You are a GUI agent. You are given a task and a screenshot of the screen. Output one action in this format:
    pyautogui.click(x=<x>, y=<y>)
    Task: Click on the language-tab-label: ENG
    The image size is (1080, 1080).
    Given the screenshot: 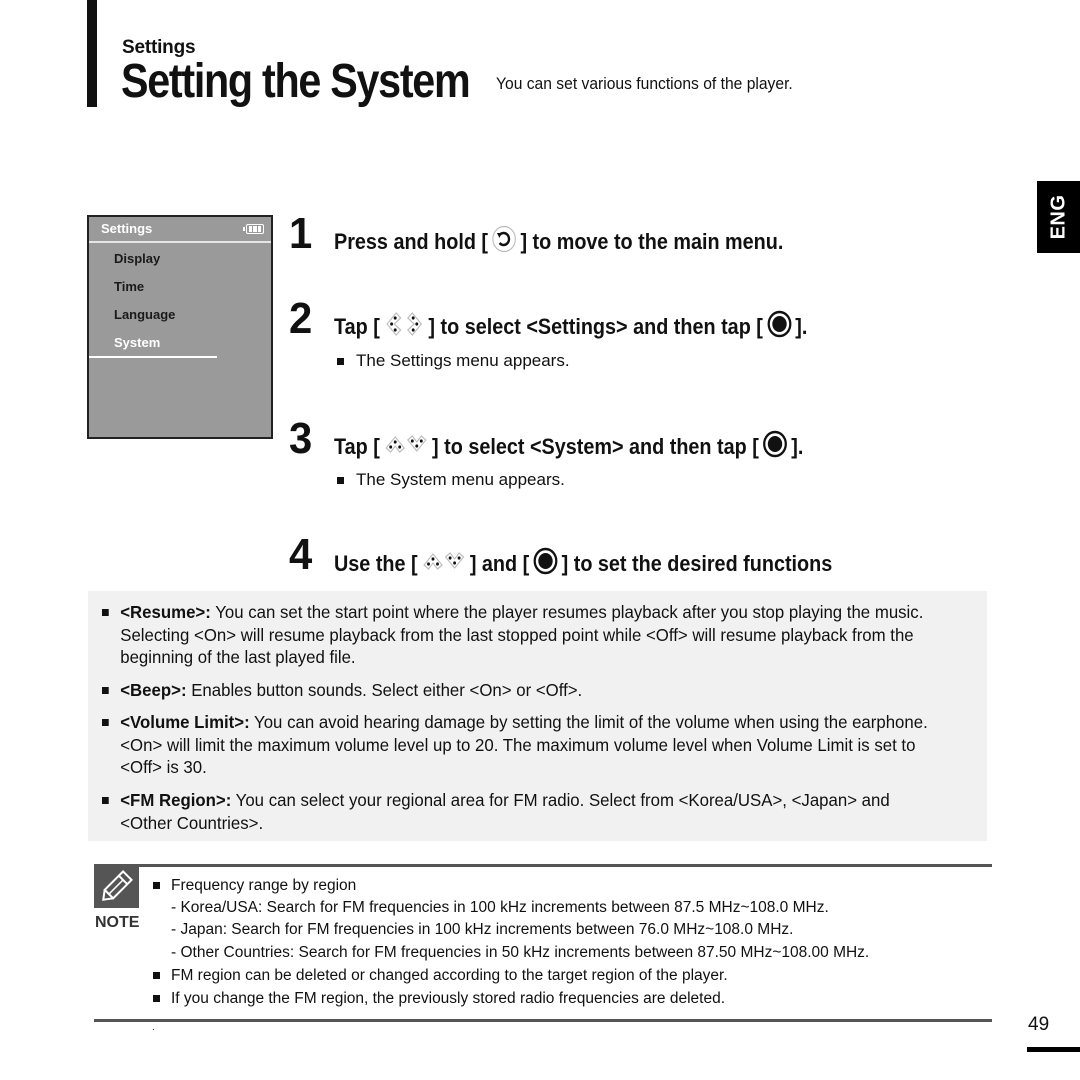 What is the action you would take?
    pyautogui.click(x=1058, y=217)
    